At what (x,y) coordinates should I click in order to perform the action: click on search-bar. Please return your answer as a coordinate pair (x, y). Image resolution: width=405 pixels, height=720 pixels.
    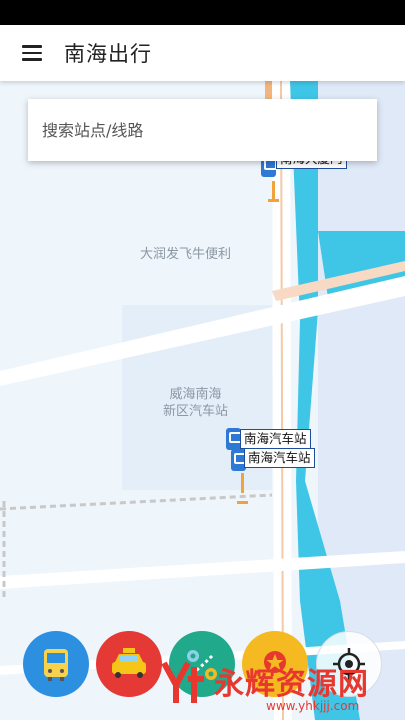
    Looking at the image, I should click on (202, 130).